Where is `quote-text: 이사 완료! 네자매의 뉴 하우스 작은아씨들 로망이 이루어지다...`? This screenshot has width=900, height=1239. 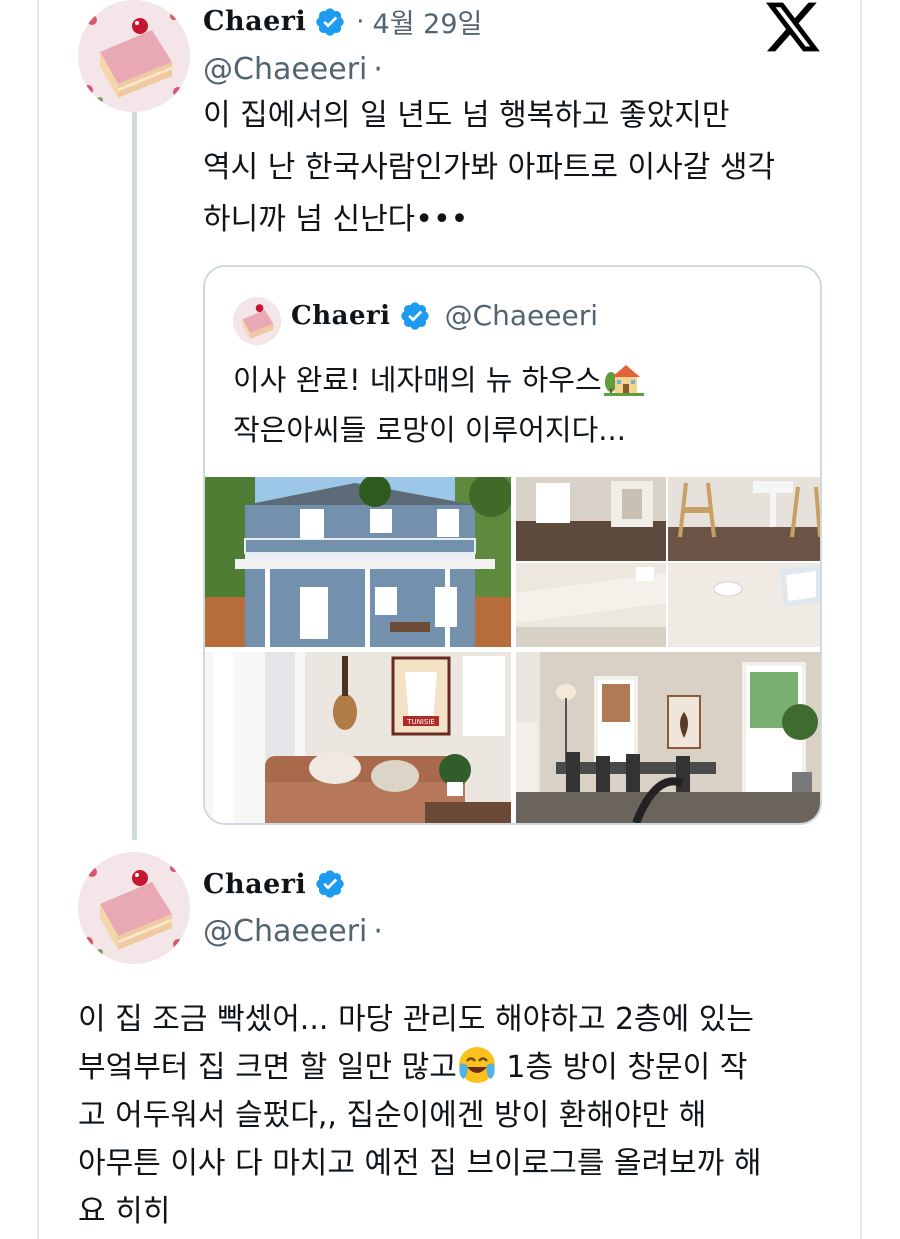 quote-text: 이사 완료! 네자매의 뉴 하우스 작은아씨들 로망이 이루어지다... is located at coordinates (438, 405).